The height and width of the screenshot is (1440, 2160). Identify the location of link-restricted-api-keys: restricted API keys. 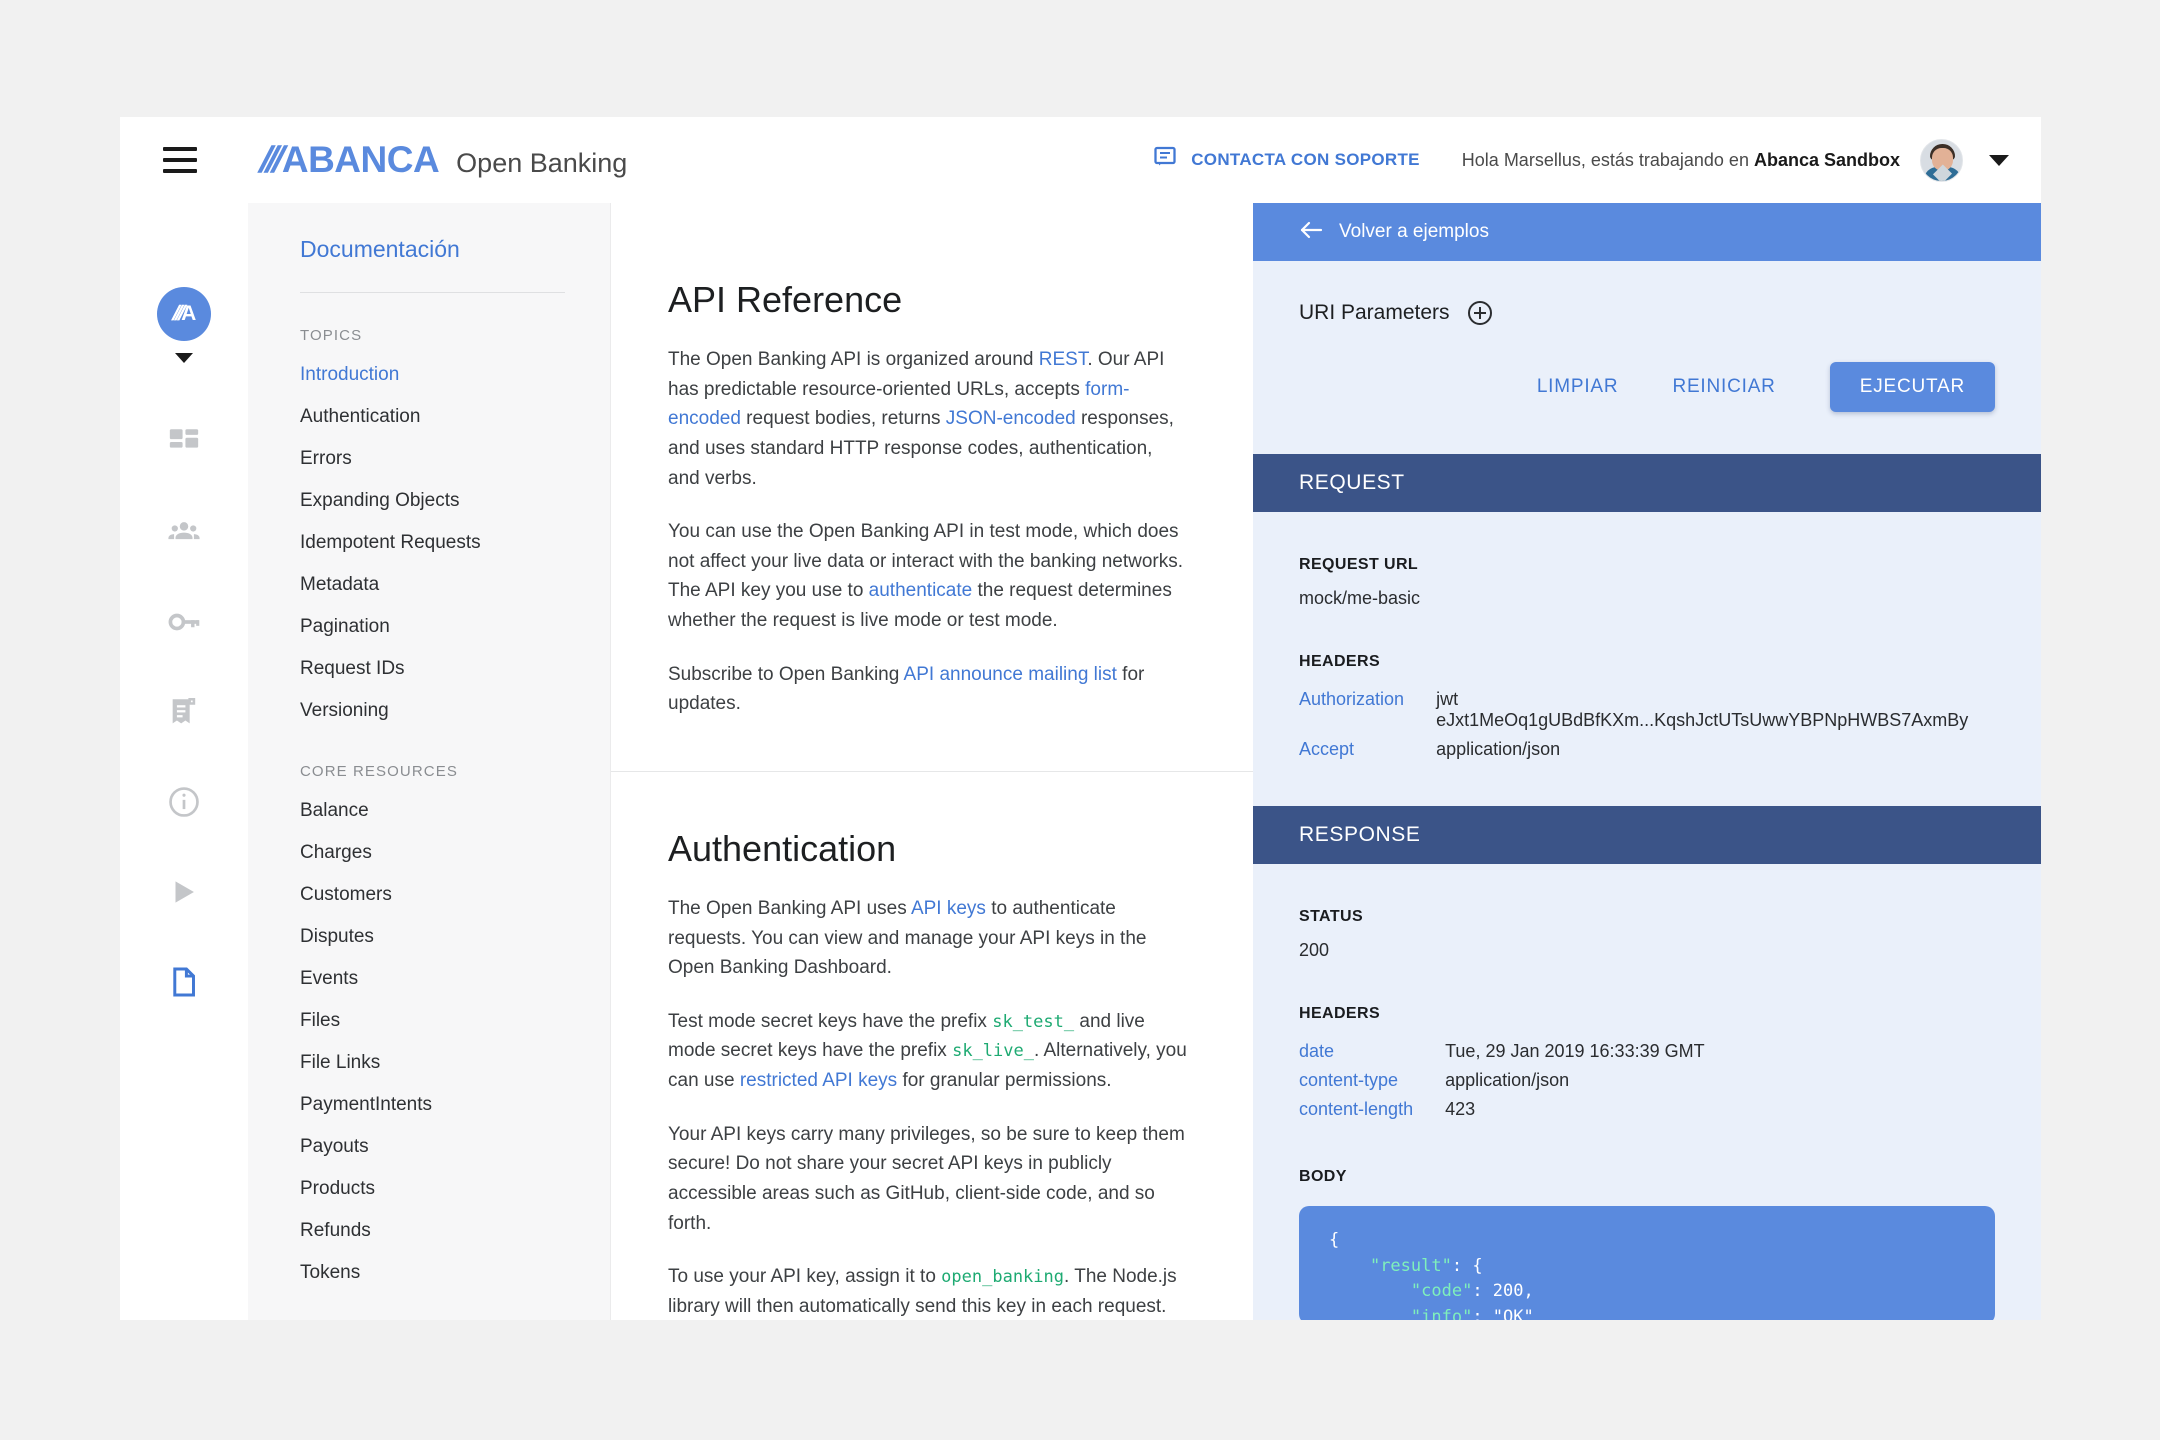
(818, 1080).